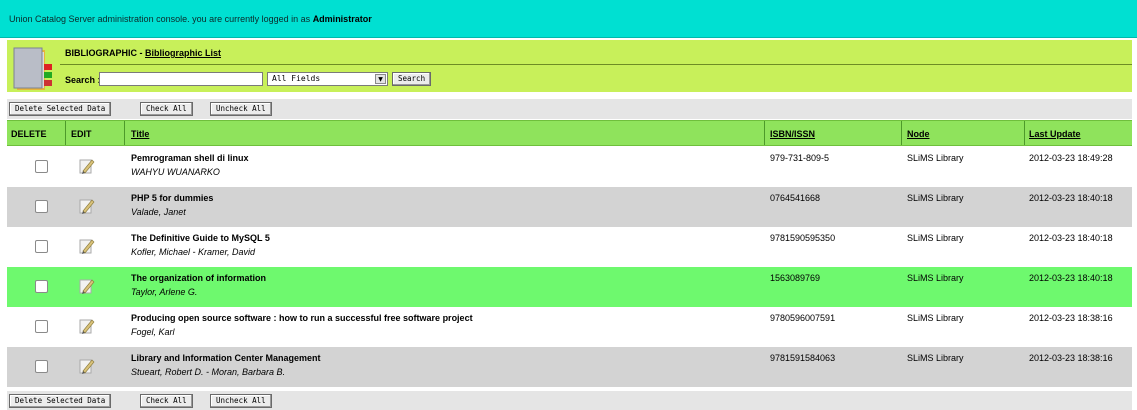 The height and width of the screenshot is (410, 1137). I want to click on search-button: Search, so click(412, 79).